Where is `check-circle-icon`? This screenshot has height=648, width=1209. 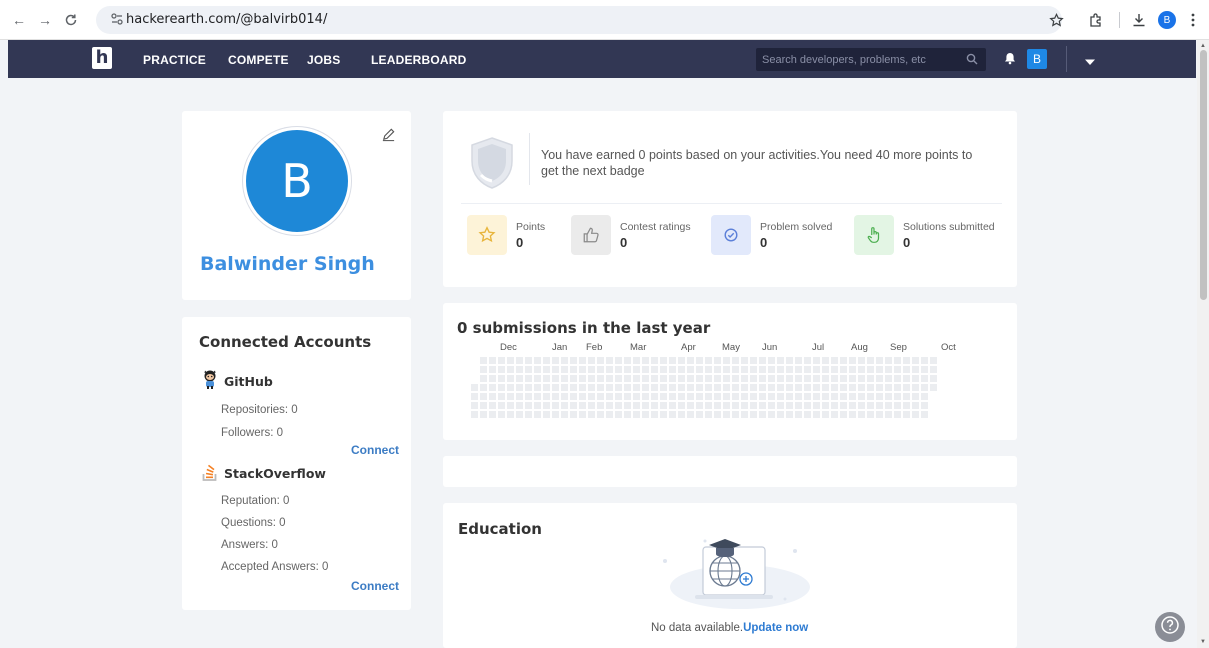 check-circle-icon is located at coordinates (731, 235).